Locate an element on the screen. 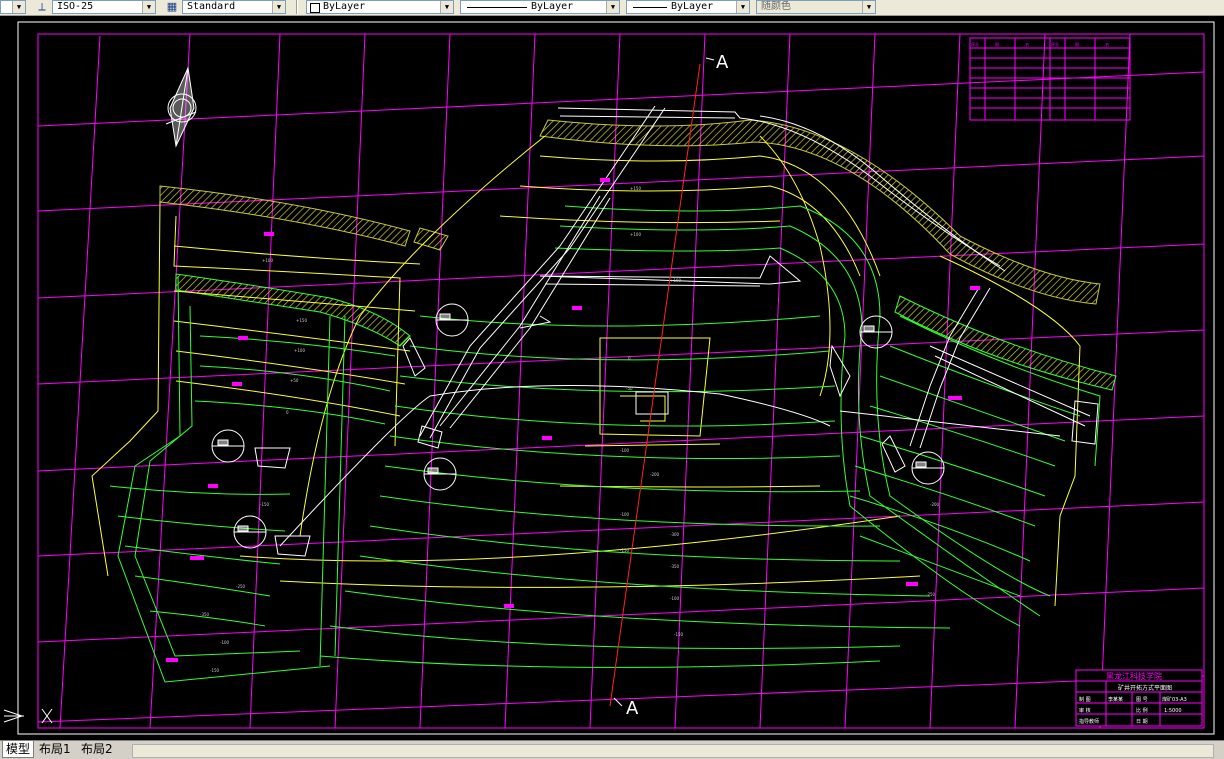 The height and width of the screenshot is (759, 1224). plotstyle-value: 随颜色 is located at coordinates (776, 6).